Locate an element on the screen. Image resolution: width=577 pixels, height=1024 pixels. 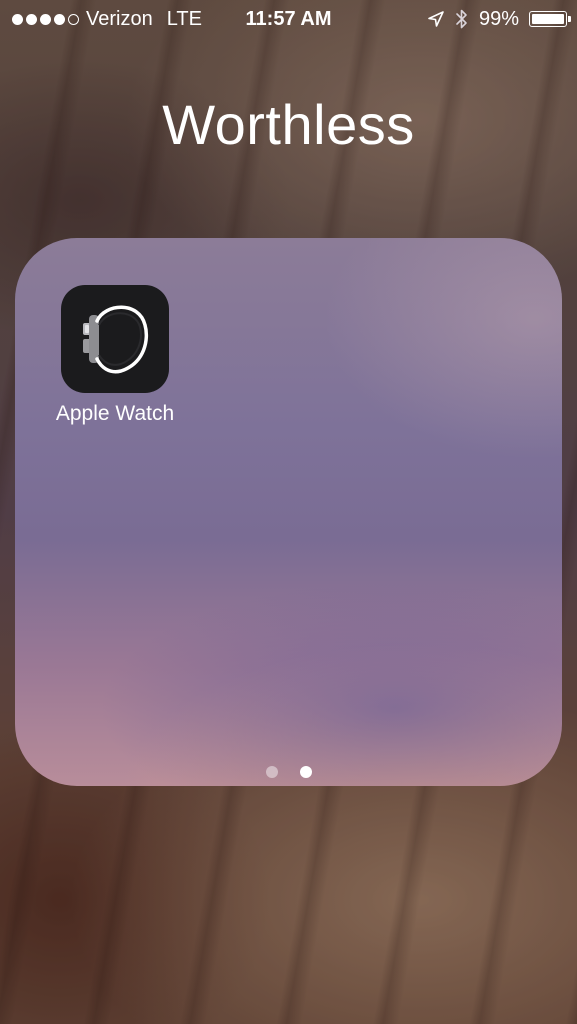
page-dot is located at coordinates (271, 772).